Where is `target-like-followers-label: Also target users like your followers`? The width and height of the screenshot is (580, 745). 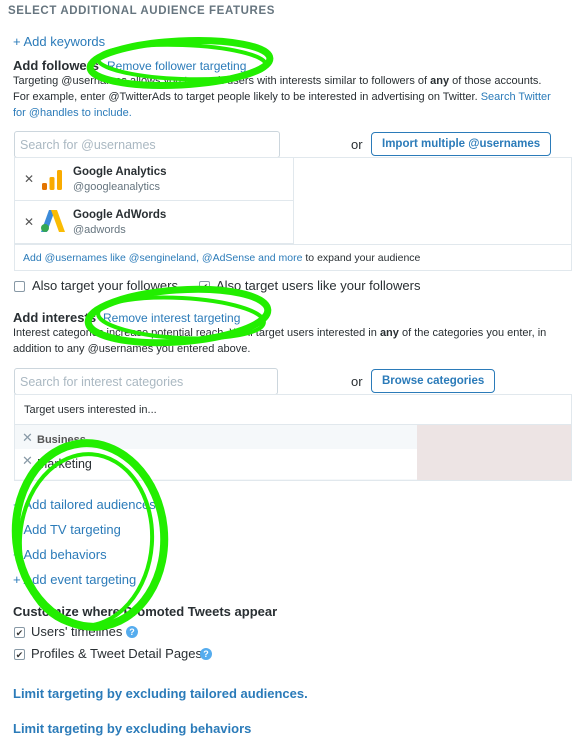 target-like-followers-label: Also target users like your followers is located at coordinates (318, 285).